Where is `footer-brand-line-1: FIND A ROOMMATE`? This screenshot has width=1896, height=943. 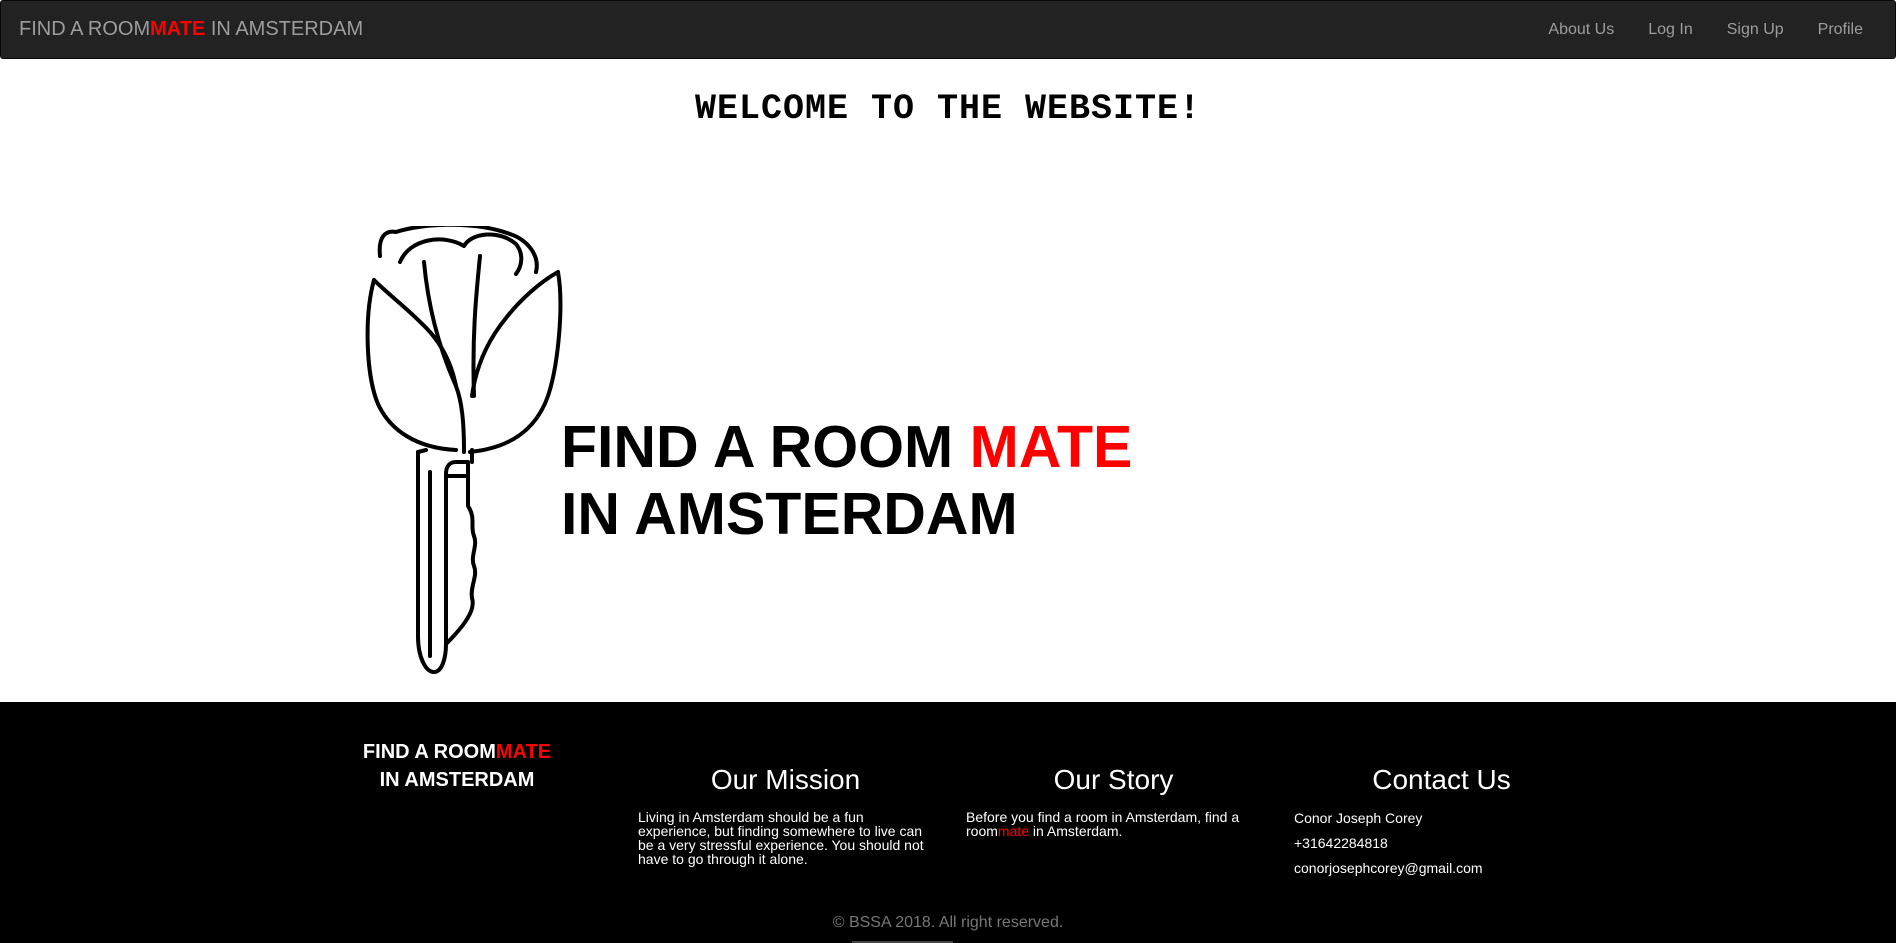
footer-brand-line-1: FIND A ROOMMATE is located at coordinates (457, 752).